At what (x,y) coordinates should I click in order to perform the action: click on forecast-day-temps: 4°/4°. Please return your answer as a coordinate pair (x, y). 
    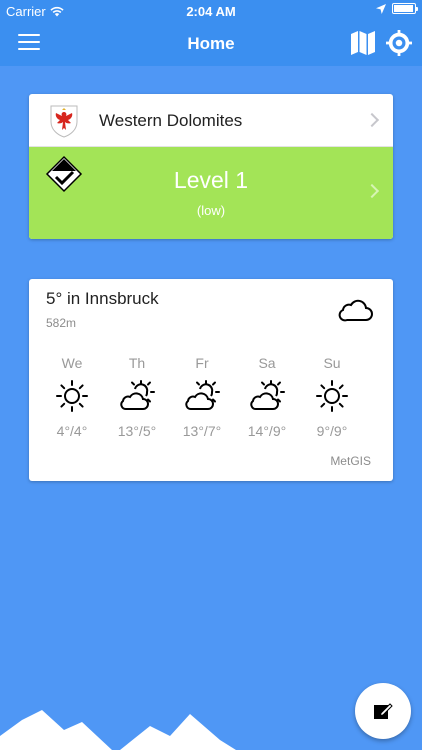
    Looking at the image, I should click on (72, 431).